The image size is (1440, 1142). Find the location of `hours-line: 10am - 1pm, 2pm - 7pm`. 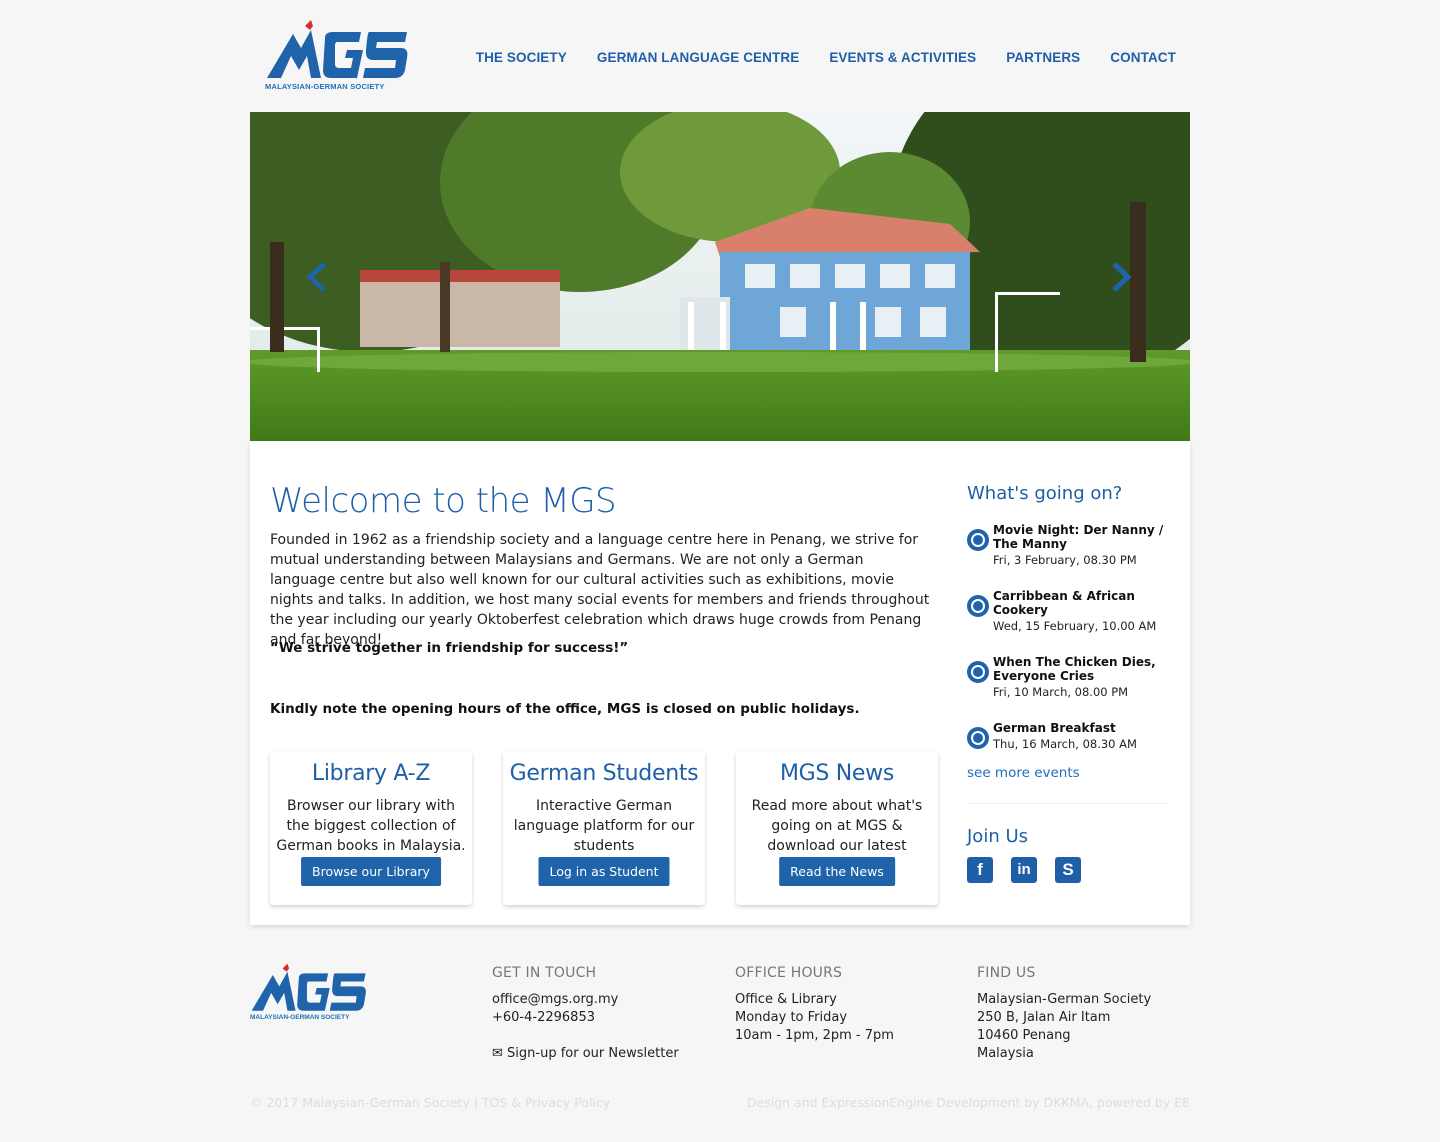

hours-line: 10am - 1pm, 2pm - 7pm is located at coordinates (814, 1035).